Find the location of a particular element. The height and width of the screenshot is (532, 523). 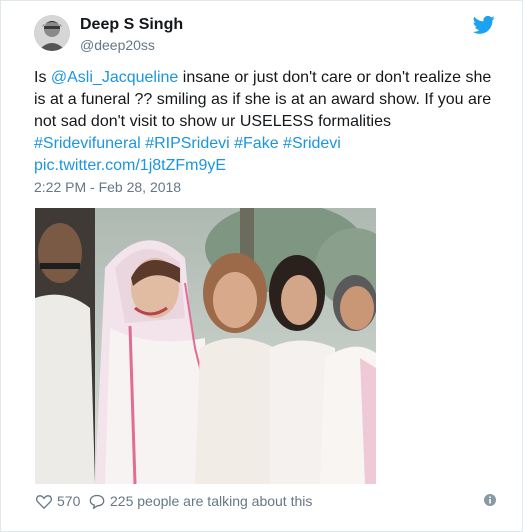

like-action: 570 is located at coordinates (58, 501).